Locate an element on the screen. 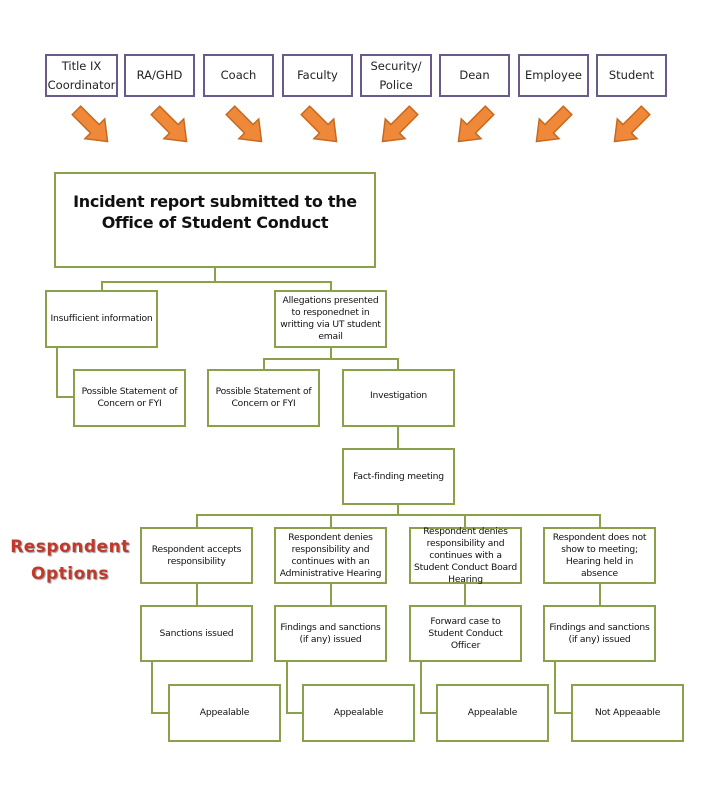  node-investigation: Investigation is located at coordinates (398, 398).